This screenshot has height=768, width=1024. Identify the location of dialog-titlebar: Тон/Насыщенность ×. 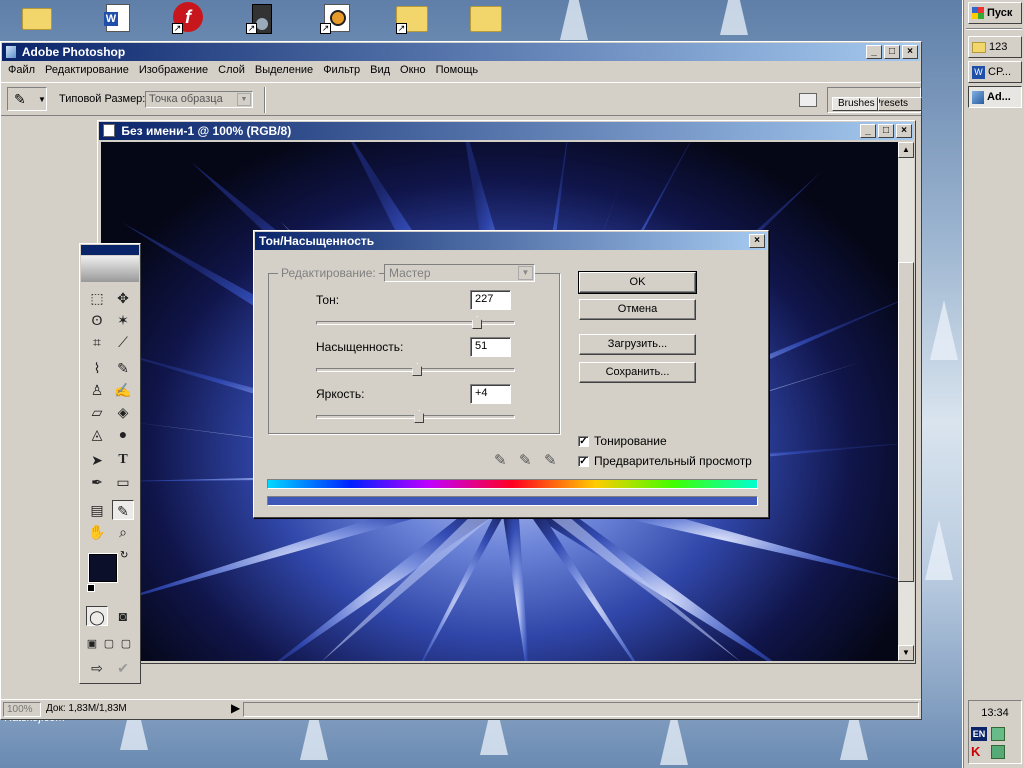
(511, 241).